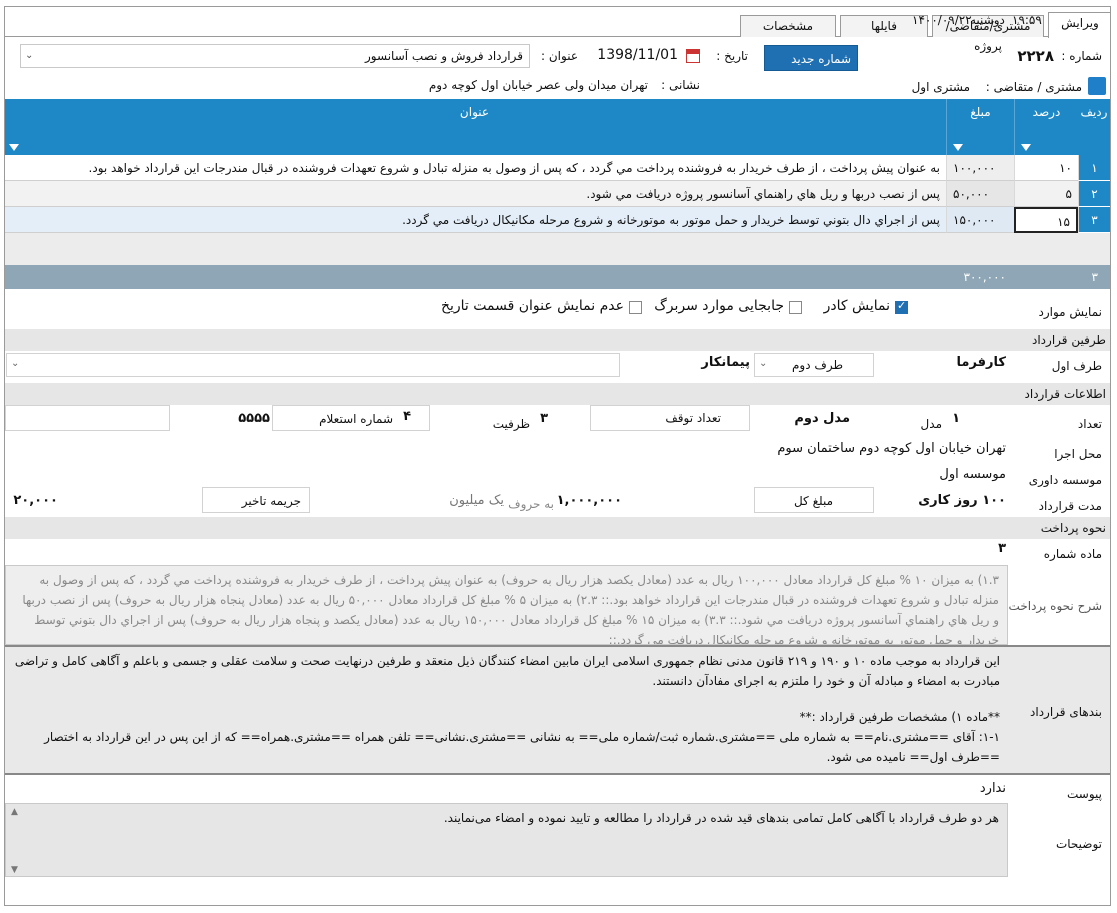 This screenshot has height=913, width=1117. Describe the element at coordinates (1046, 127) in the screenshot. I see `col-header-percent: درصد` at that location.